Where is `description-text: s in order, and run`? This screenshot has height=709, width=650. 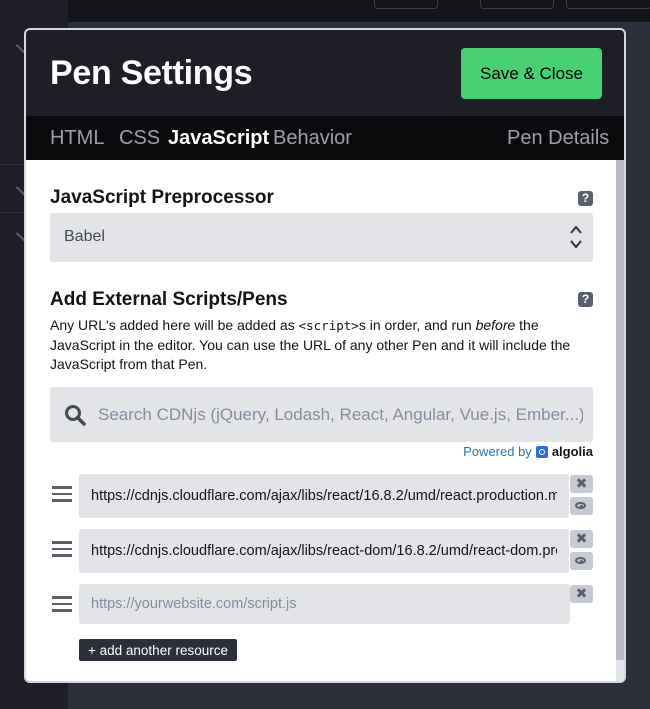
description-text: s in order, and run is located at coordinates (417, 325).